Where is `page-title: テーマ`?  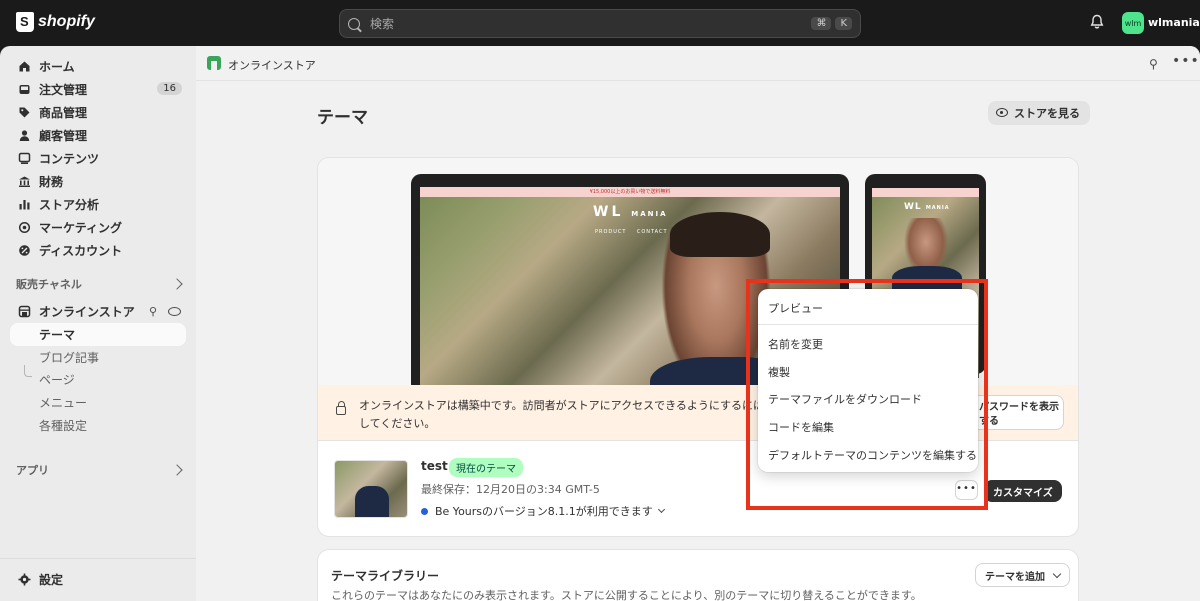 page-title: テーマ is located at coordinates (342, 118).